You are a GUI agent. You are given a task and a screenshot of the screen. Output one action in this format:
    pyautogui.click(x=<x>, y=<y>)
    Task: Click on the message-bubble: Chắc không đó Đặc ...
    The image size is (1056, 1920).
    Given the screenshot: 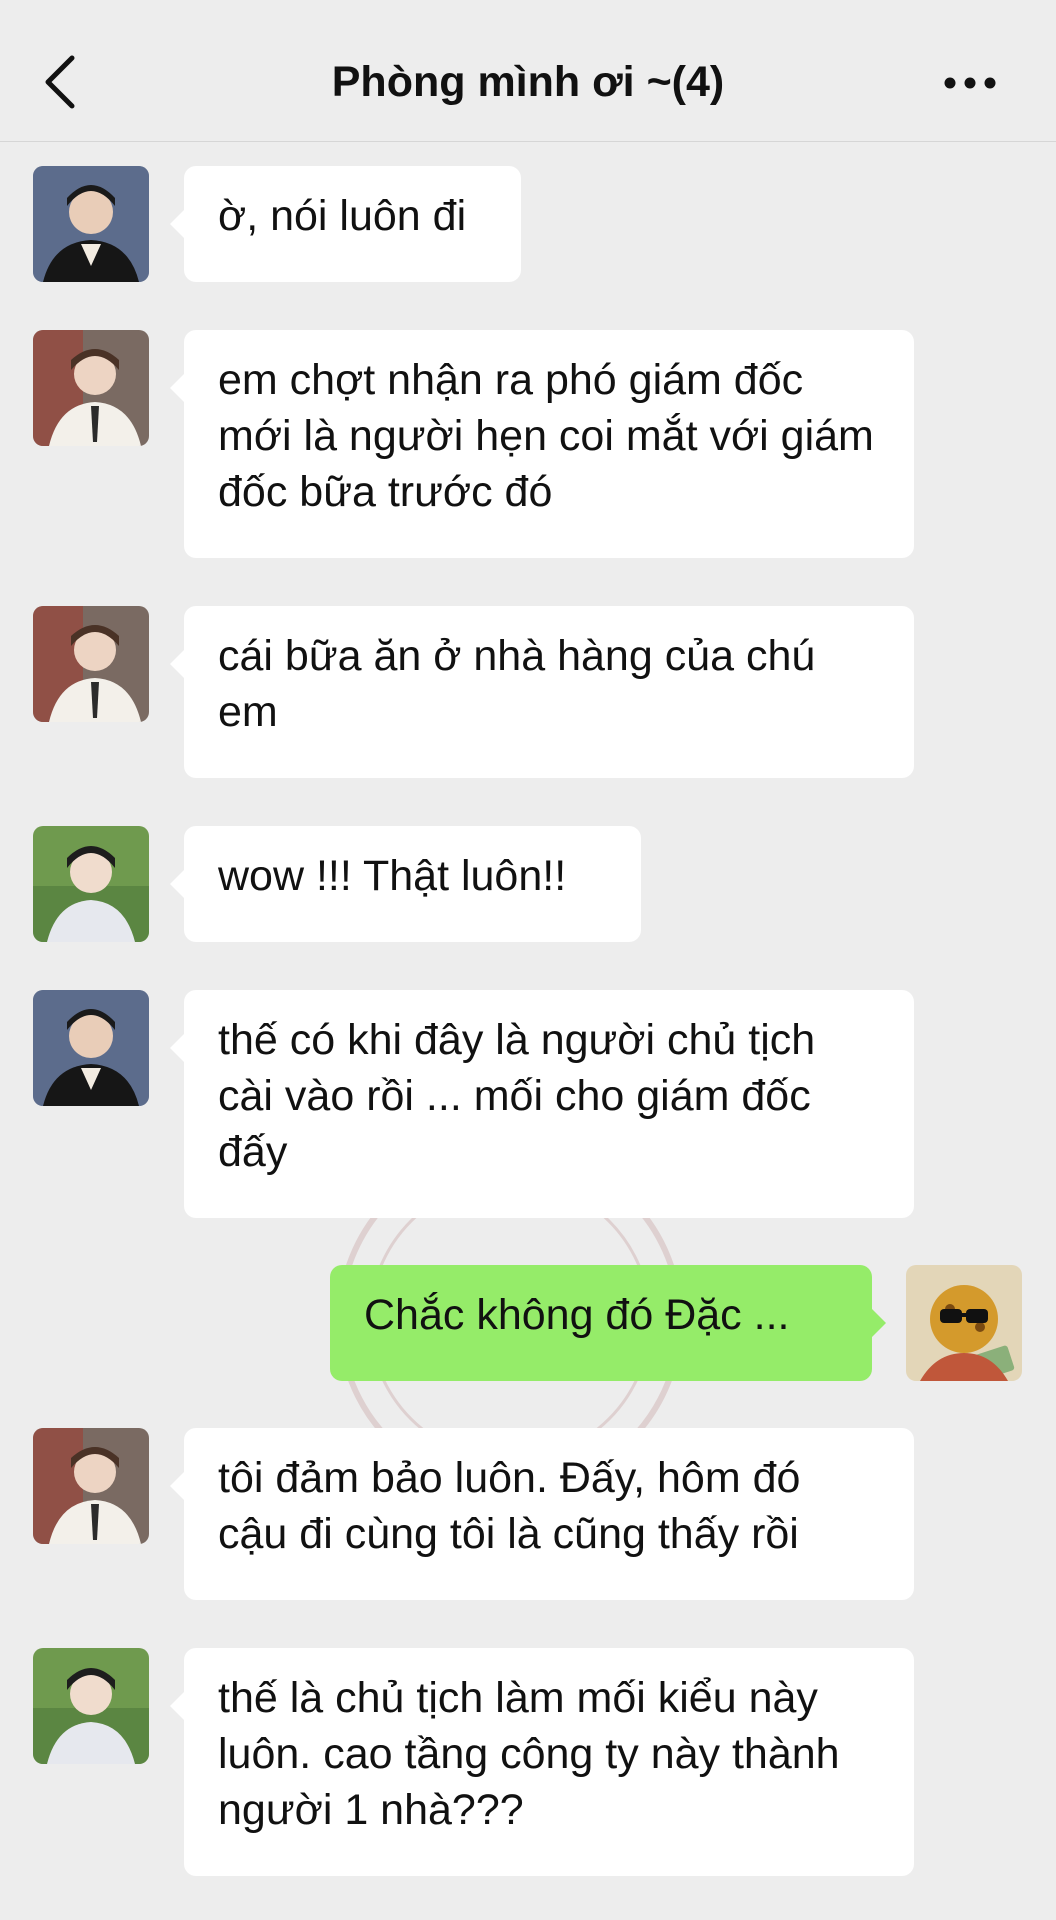 What is the action you would take?
    pyautogui.click(x=608, y=1323)
    